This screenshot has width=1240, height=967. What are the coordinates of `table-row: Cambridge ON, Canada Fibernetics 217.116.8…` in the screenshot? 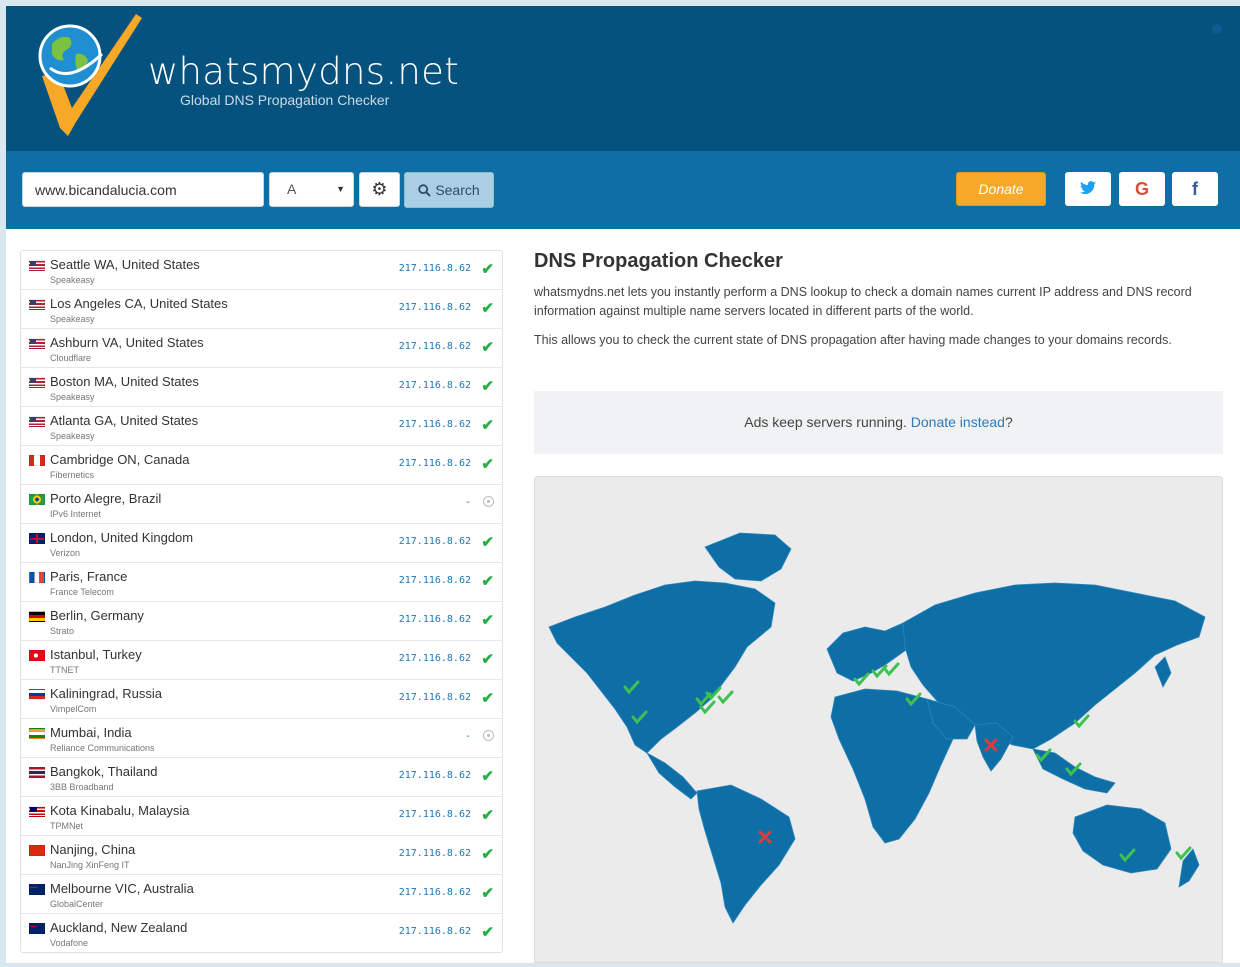 It's located at (261, 465).